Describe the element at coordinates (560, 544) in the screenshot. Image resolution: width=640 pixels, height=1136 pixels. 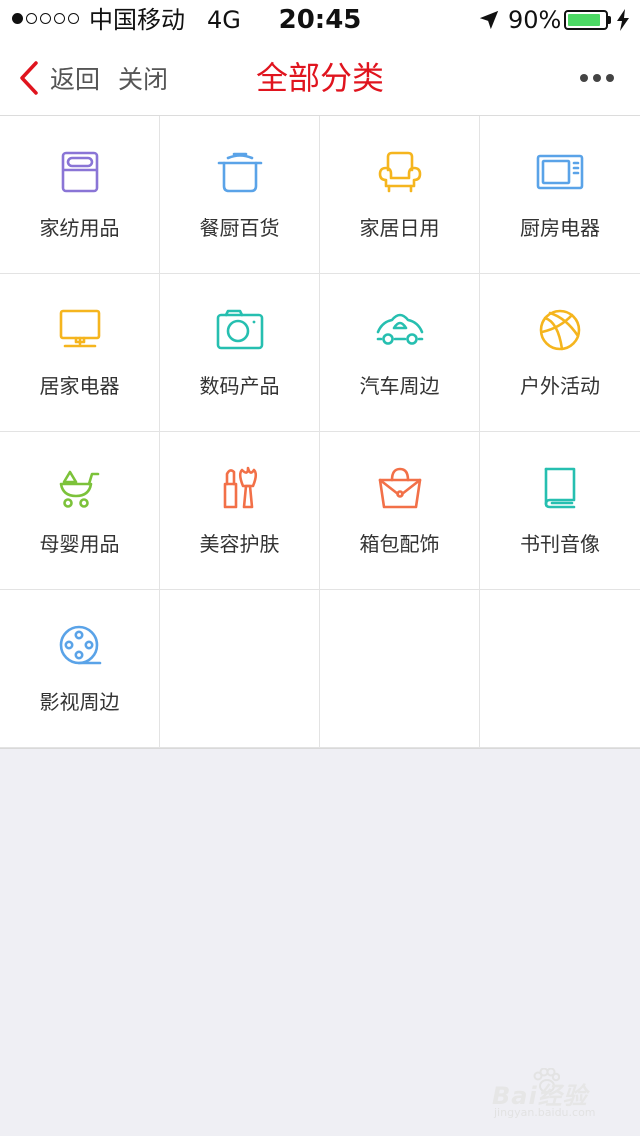
I see `category-label: 书刊音像` at that location.